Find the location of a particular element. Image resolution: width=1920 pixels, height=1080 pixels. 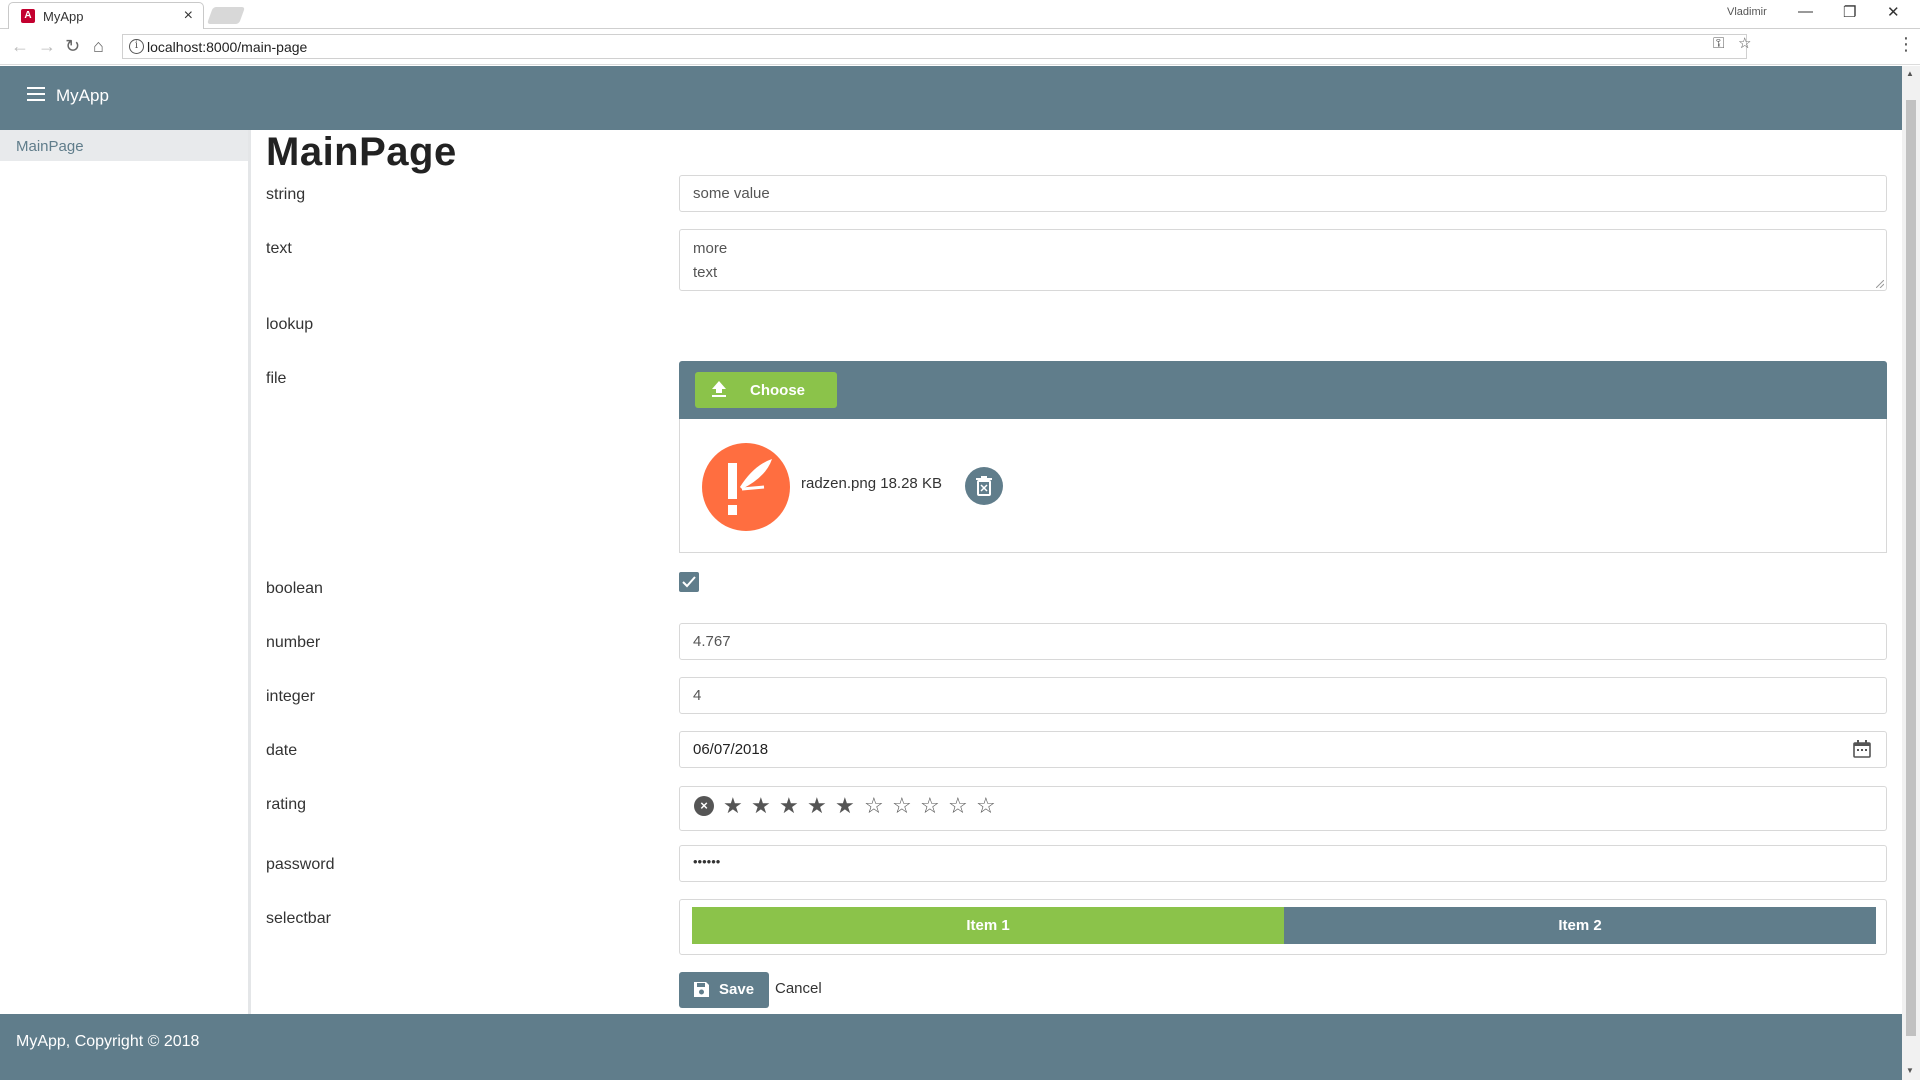

window-user: Vladimir is located at coordinates (1747, 12).